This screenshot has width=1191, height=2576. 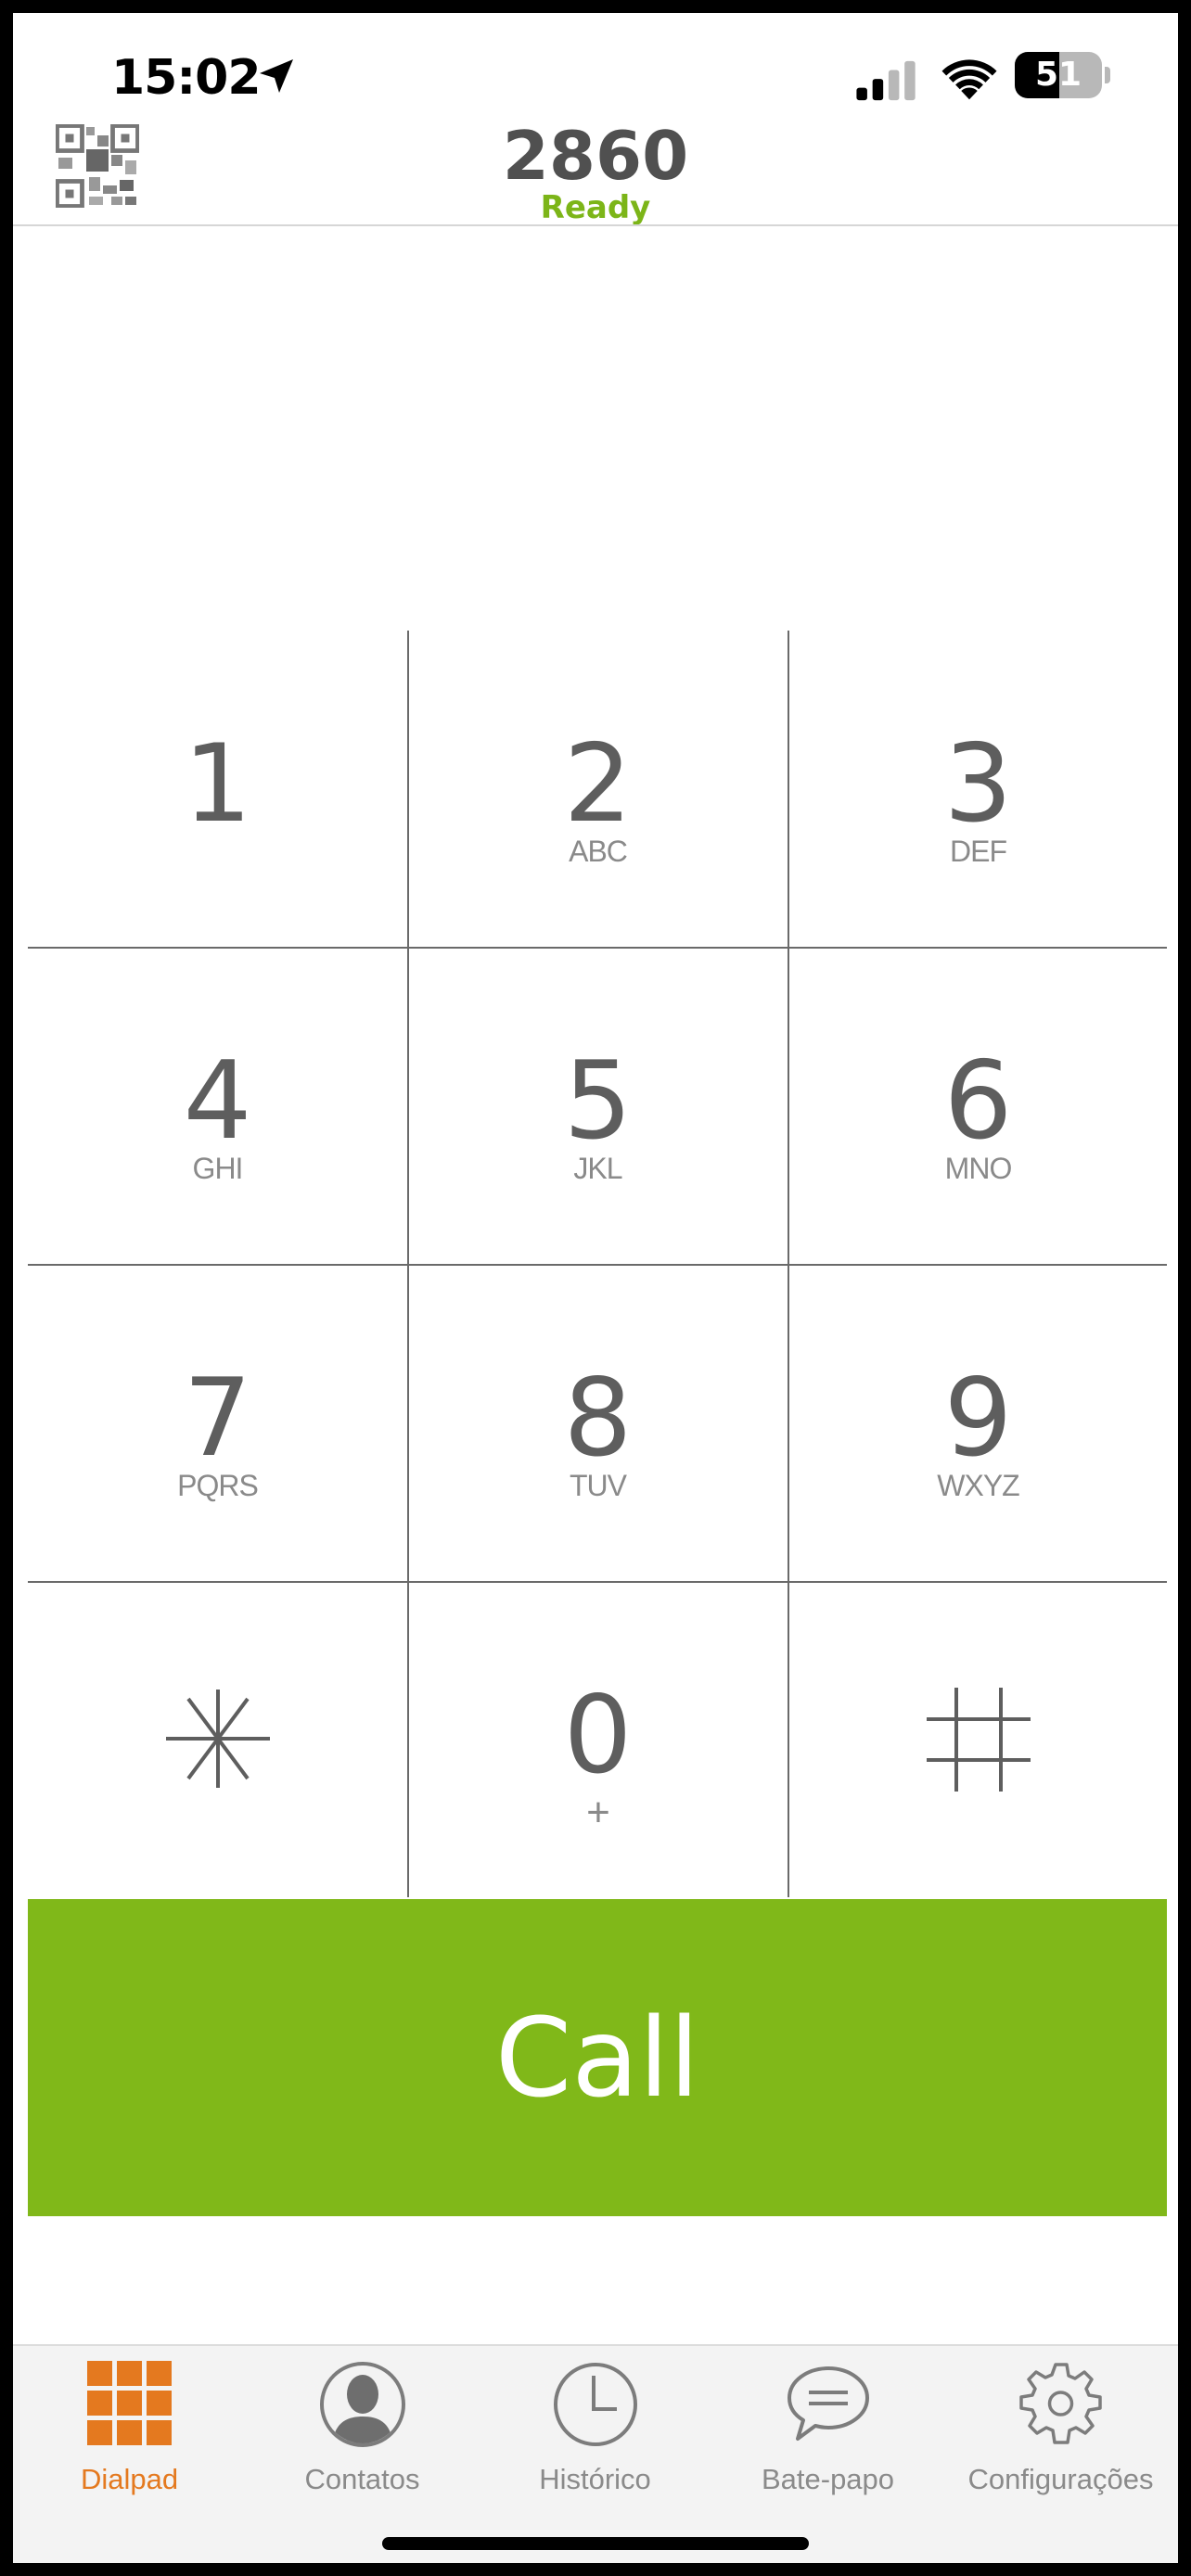 What do you see at coordinates (1058, 75) in the screenshot?
I see `battery-percent: 51` at bounding box center [1058, 75].